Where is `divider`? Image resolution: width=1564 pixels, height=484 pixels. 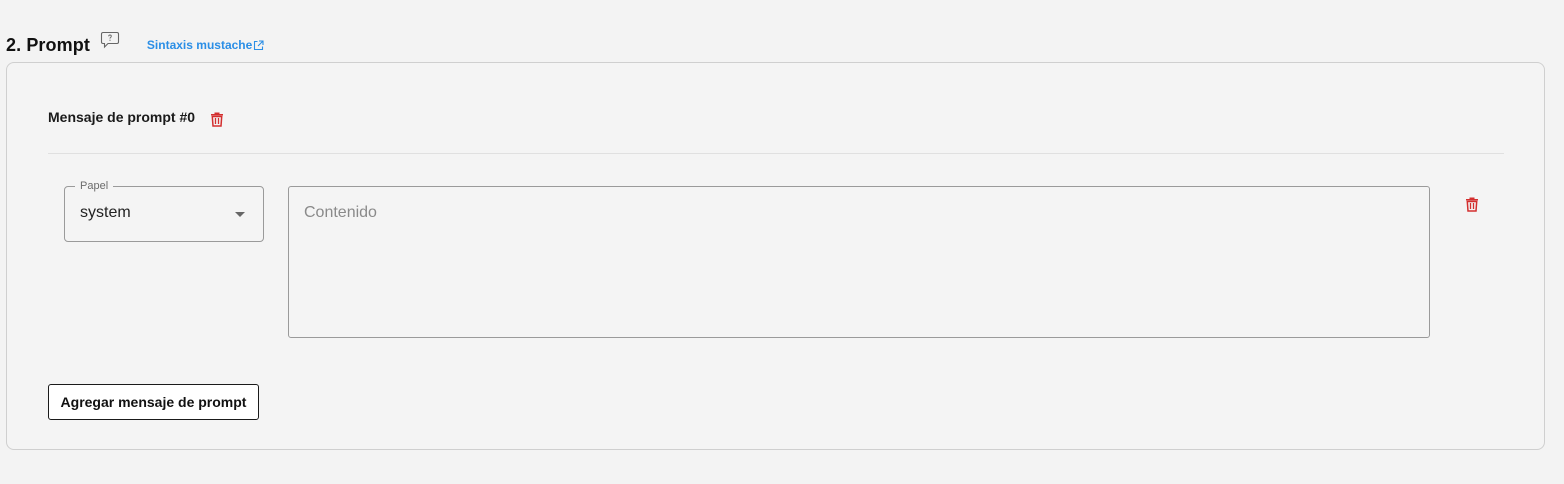
divider is located at coordinates (776, 153).